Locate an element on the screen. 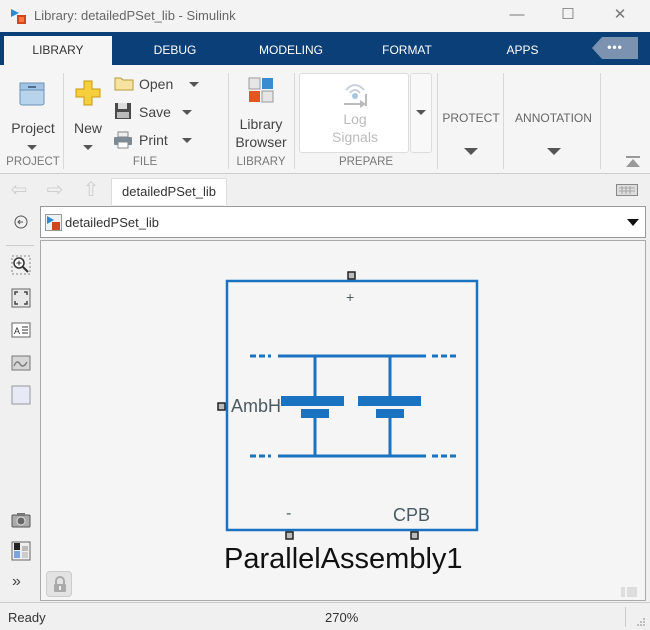 The width and height of the screenshot is (650, 630). new-button: New is located at coordinates (88, 112).